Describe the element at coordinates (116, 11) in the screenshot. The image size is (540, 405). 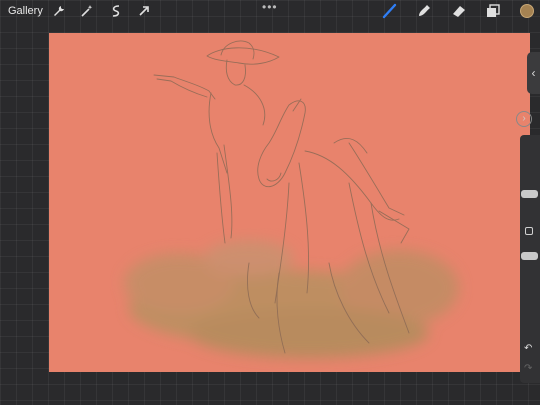
I see `selection-icon` at that location.